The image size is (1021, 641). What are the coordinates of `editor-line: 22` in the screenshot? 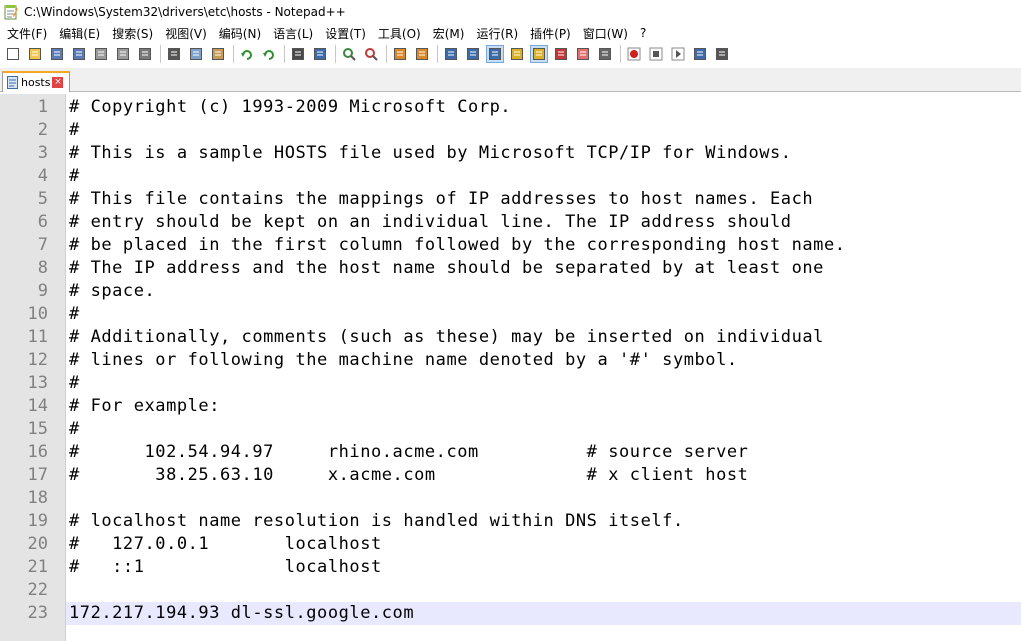 It's located at (510, 590).